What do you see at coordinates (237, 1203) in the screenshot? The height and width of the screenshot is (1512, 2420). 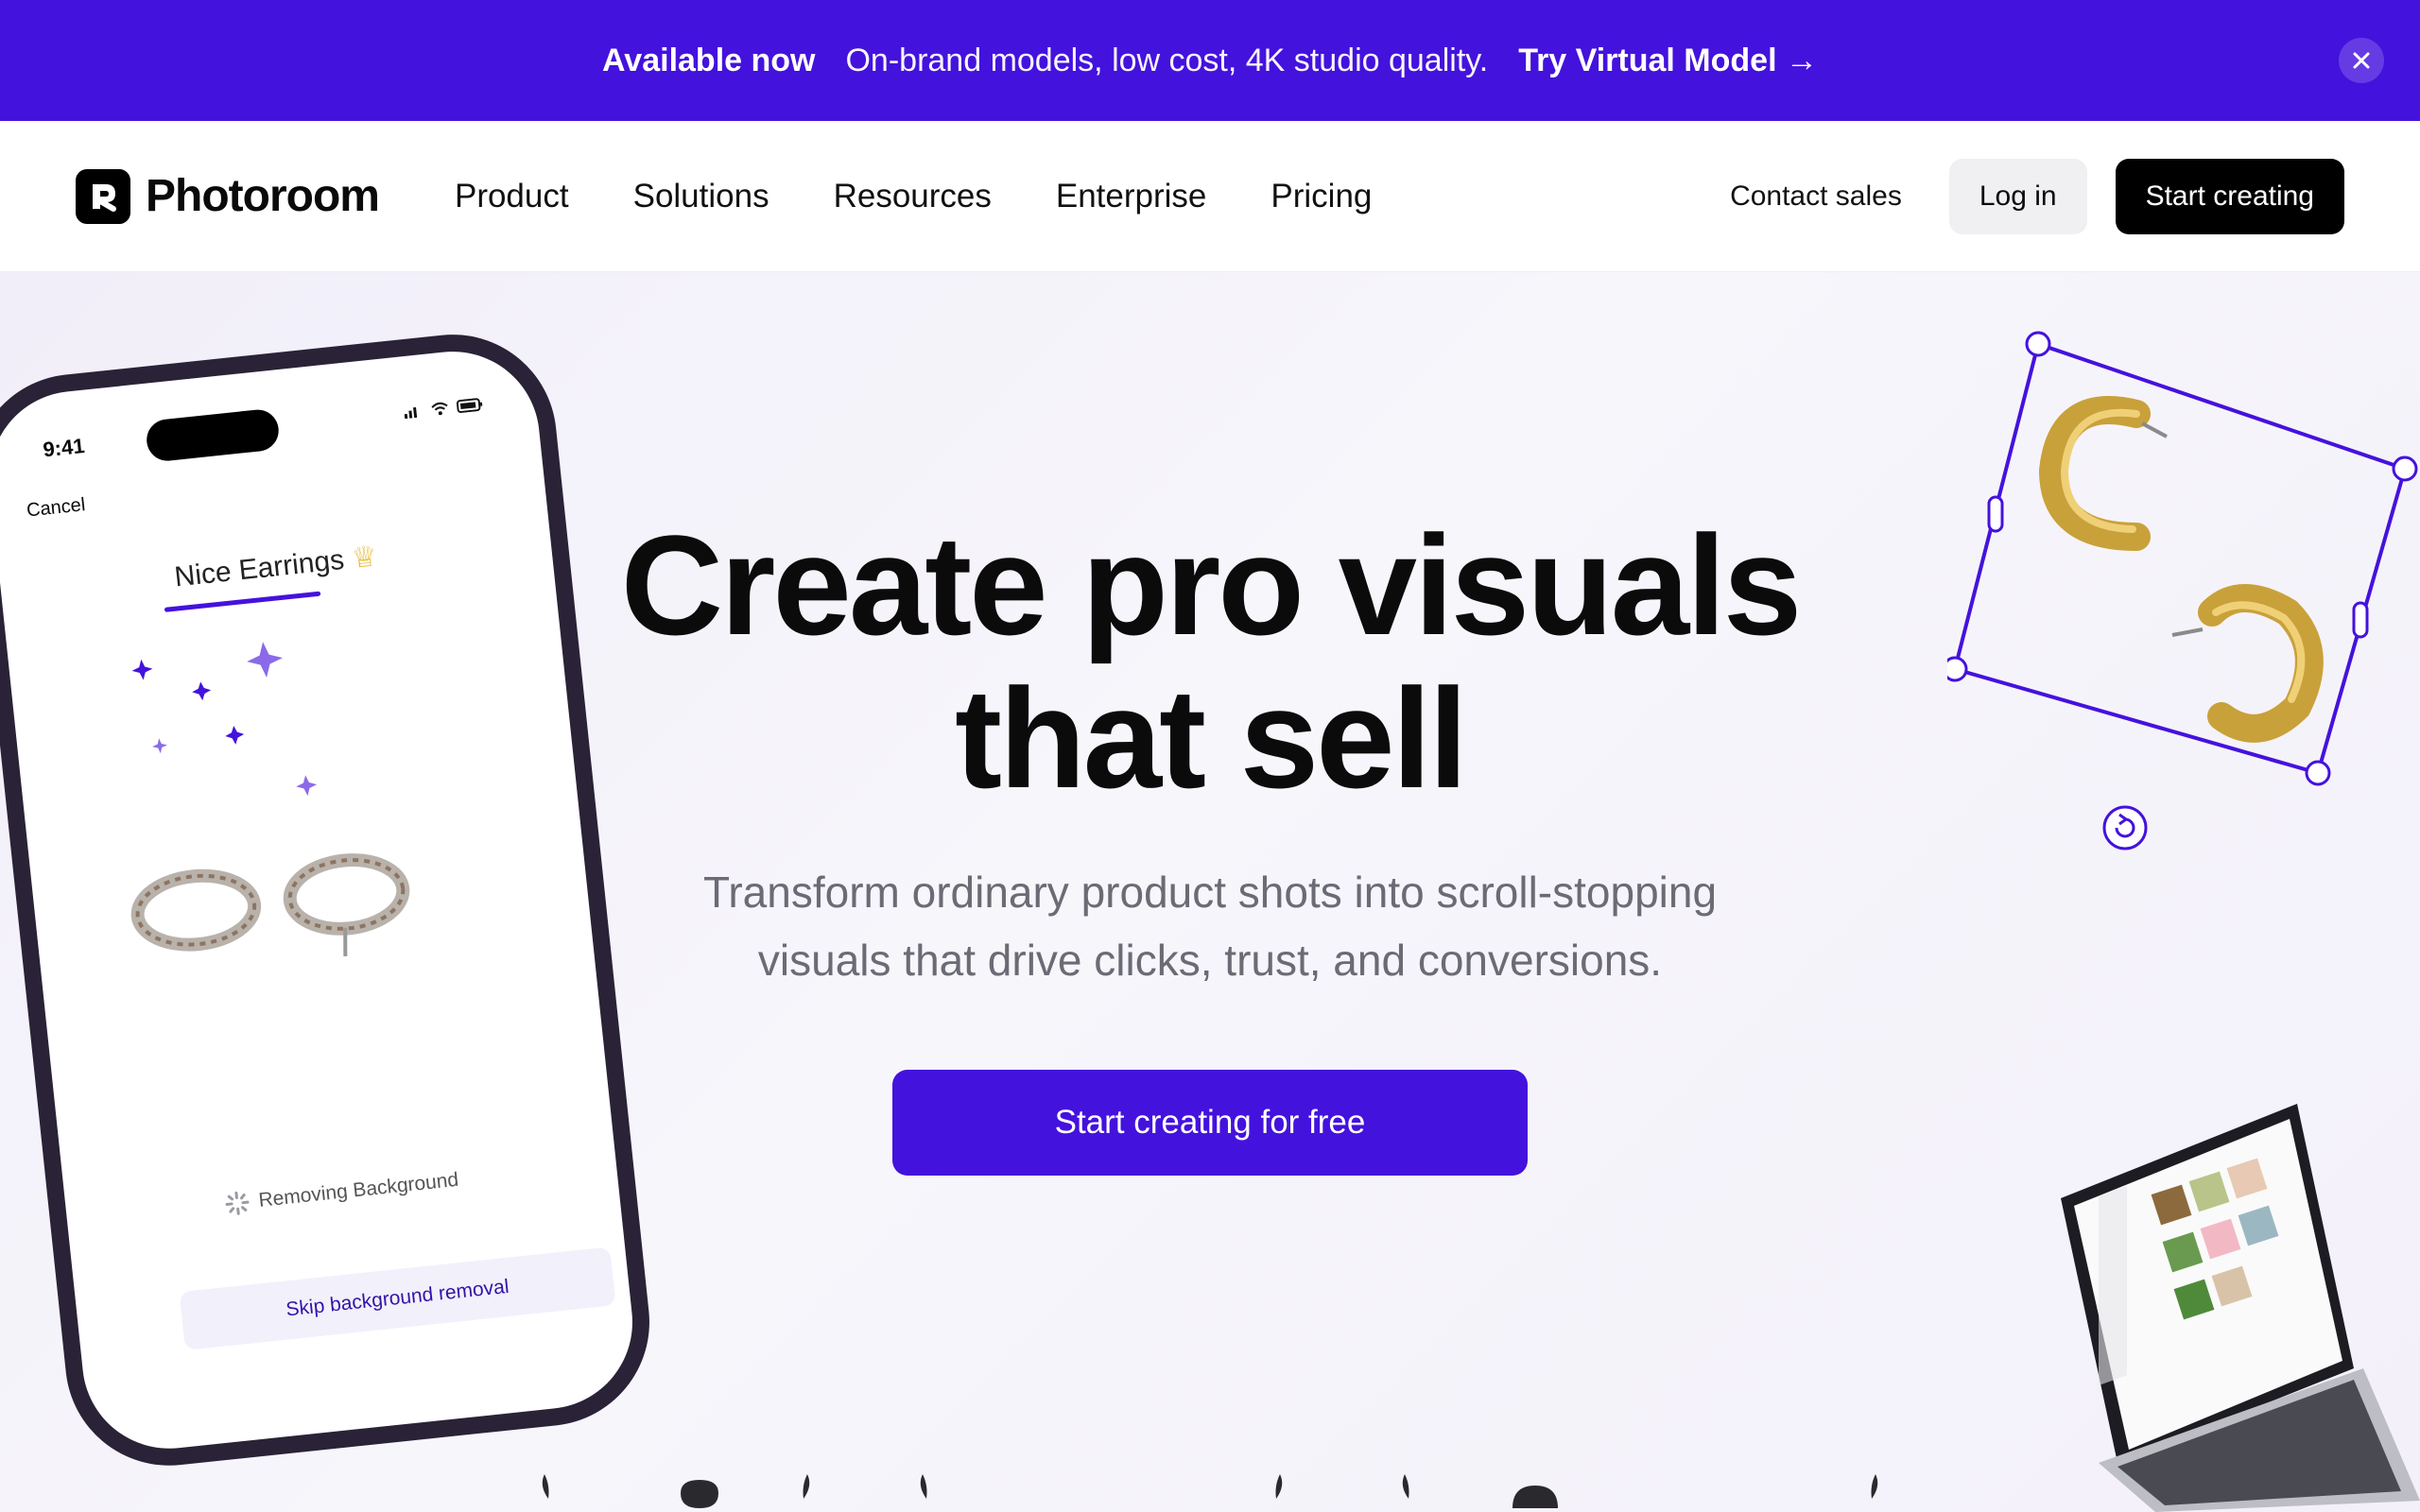 I see `loading-spinner-icon` at bounding box center [237, 1203].